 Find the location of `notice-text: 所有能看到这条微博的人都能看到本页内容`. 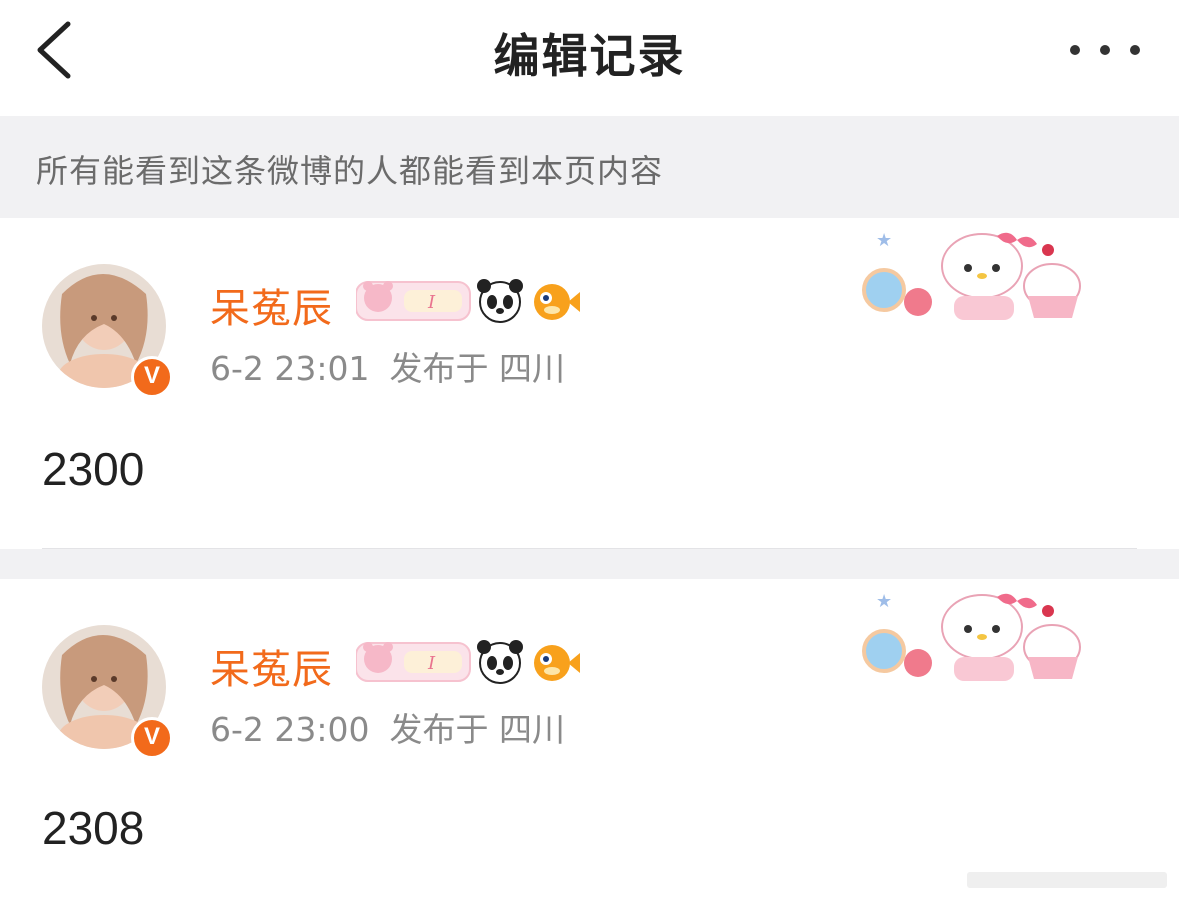

notice-text: 所有能看到这条微博的人都能看到本页内容 is located at coordinates (350, 171).